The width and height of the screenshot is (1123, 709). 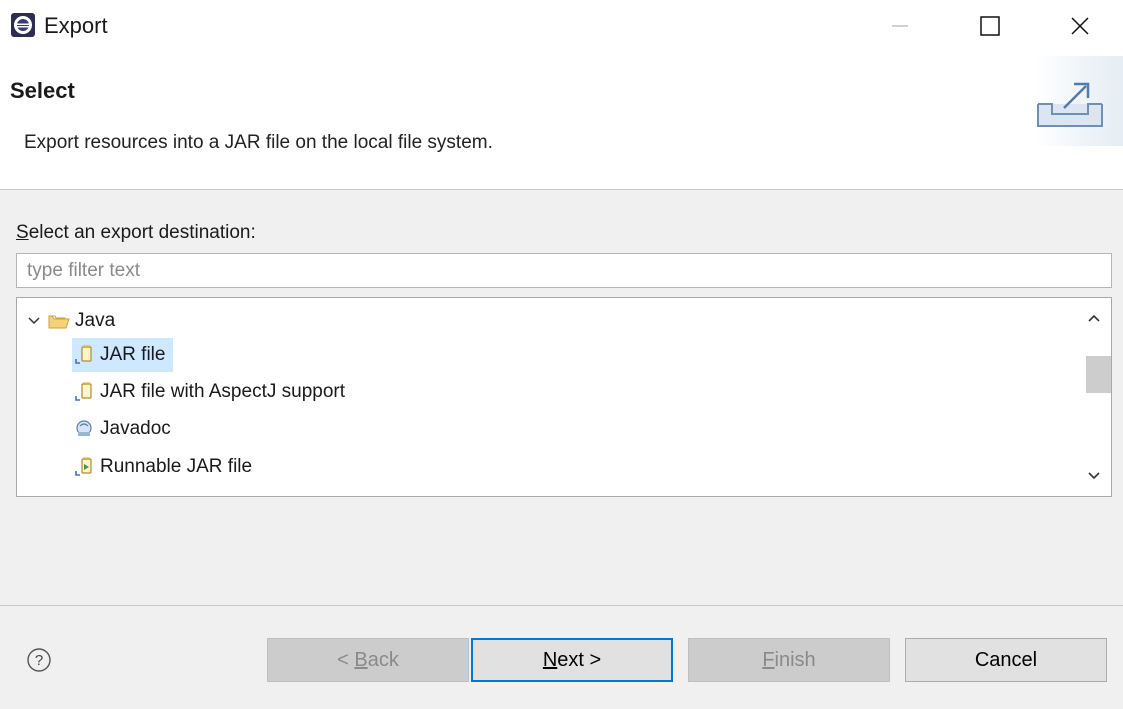 I want to click on scroll-down-button, so click(x=1094, y=476).